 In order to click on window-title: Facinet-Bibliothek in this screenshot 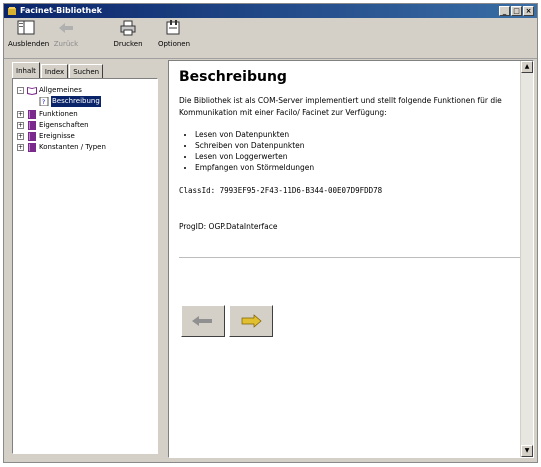, I will do `click(61, 10)`.